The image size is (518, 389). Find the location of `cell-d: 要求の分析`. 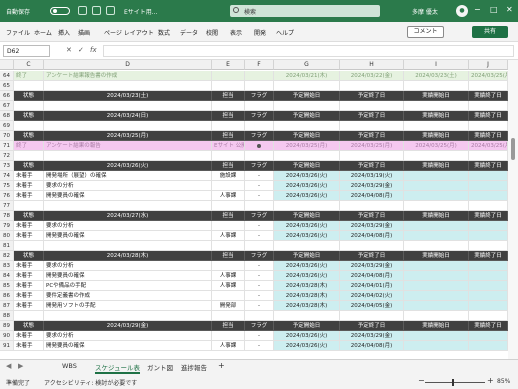

cell-d: 要求の分析 is located at coordinates (128, 226).